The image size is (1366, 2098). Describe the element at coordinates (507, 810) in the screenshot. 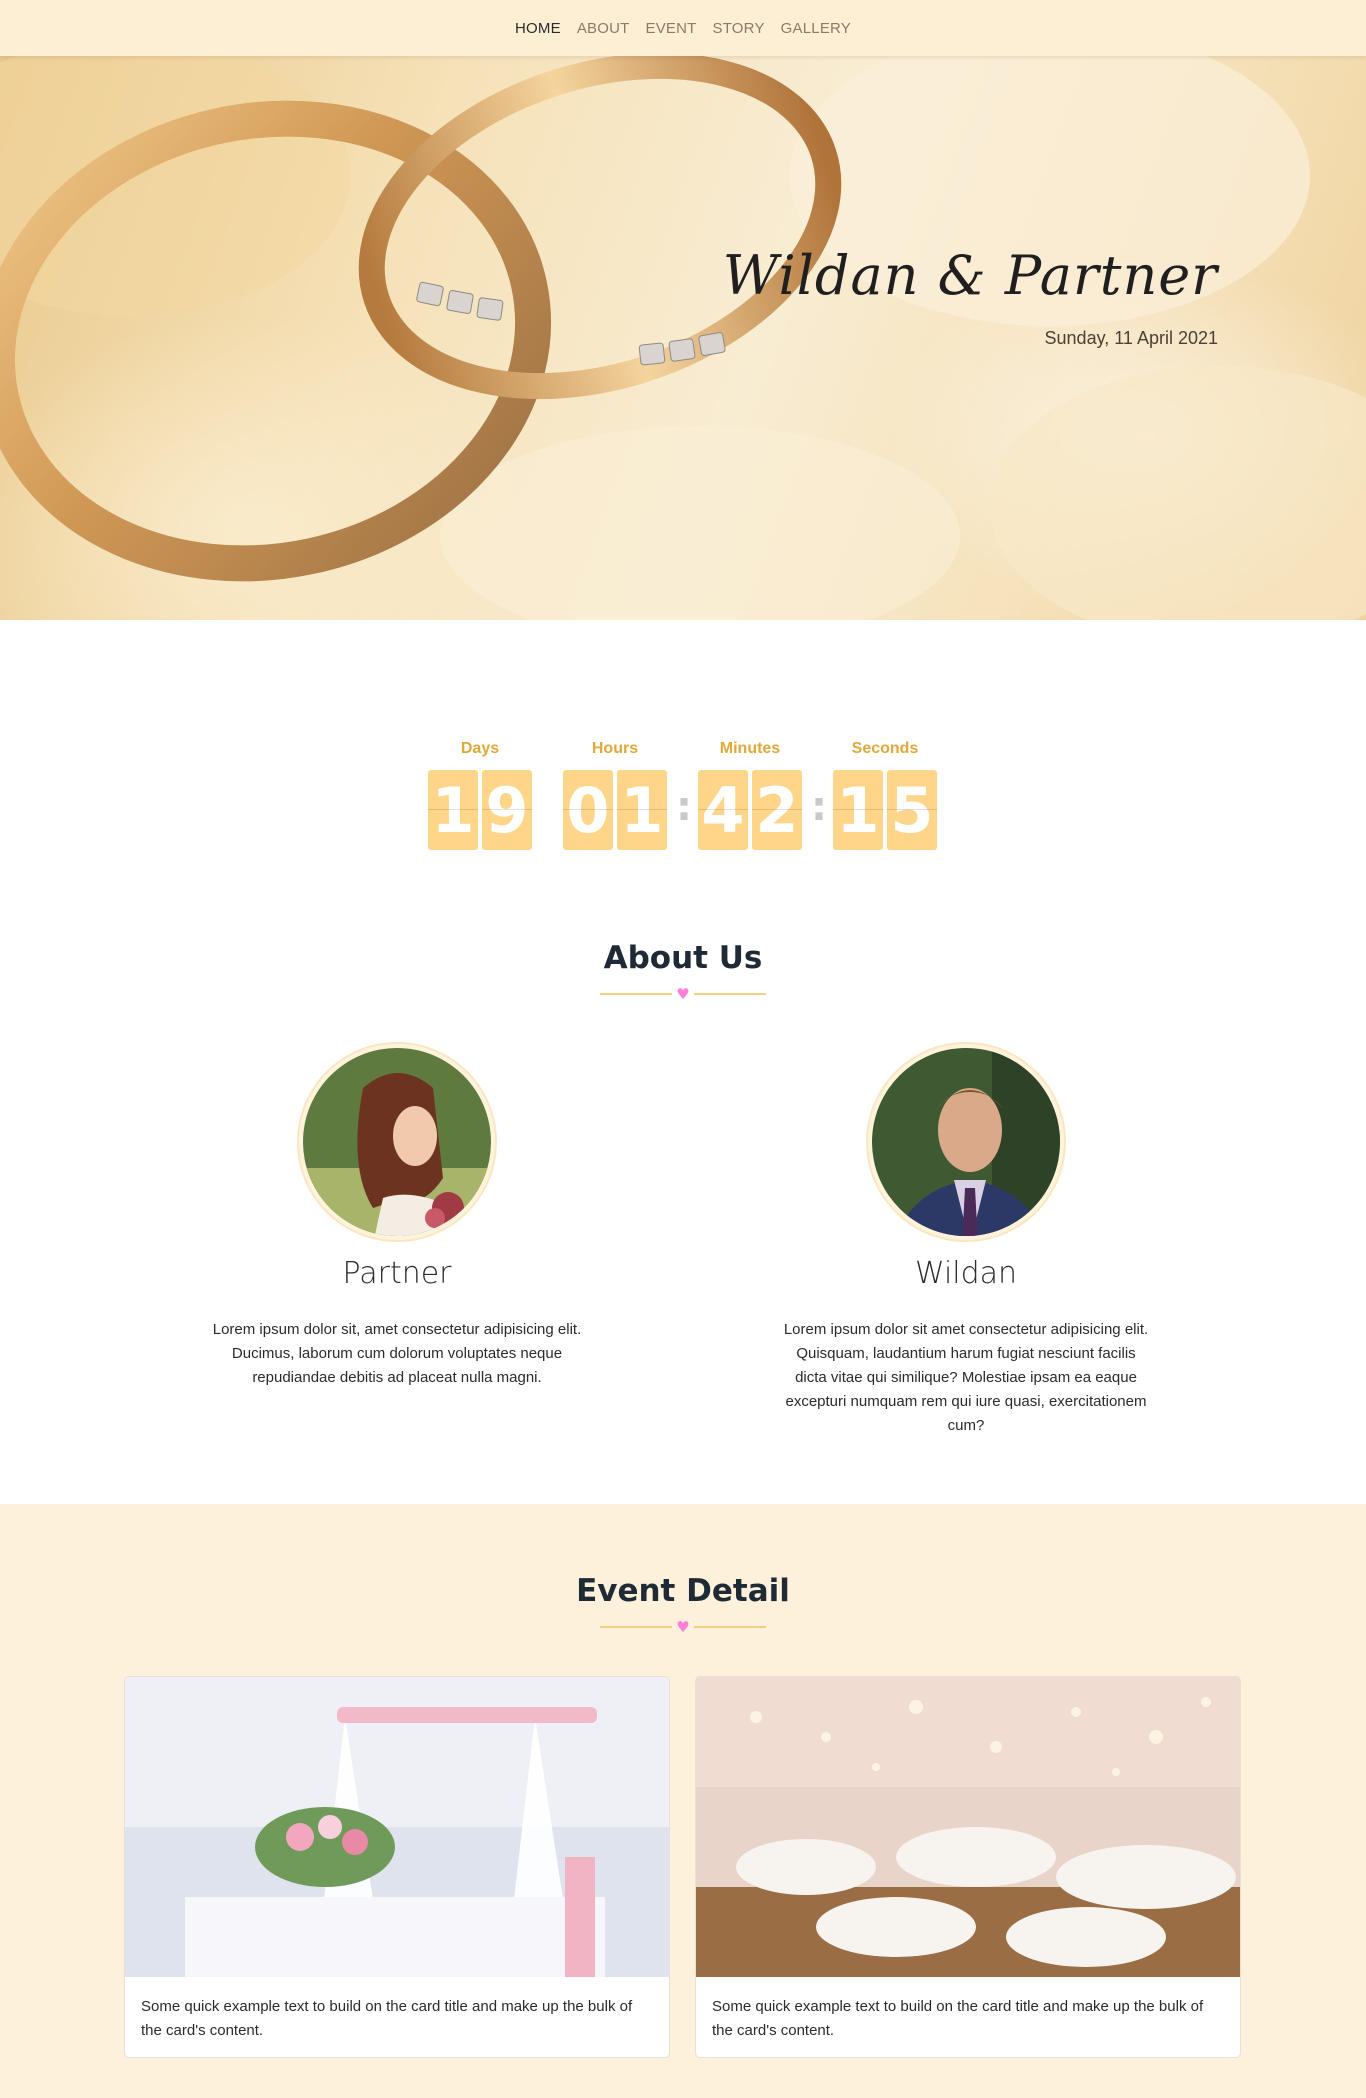

I see `days-digit-2: 9` at that location.